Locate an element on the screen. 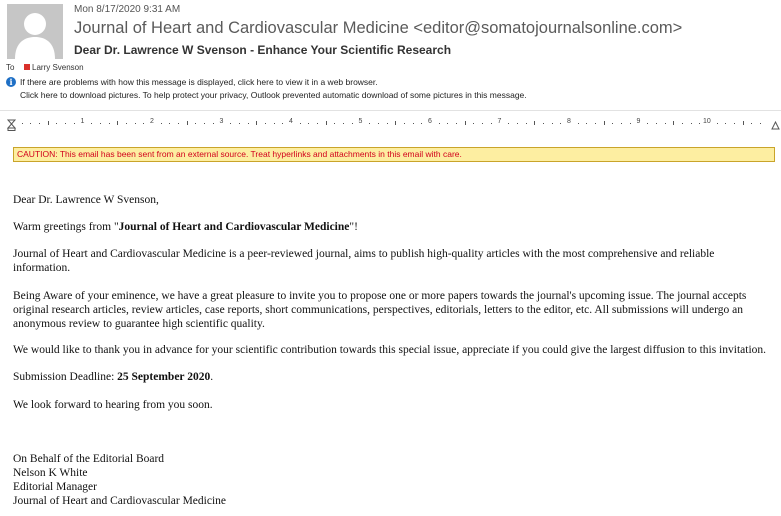 The image size is (781, 516). greeting-text: Dear Dr. Lawrence W Svenson, is located at coordinates (86, 200).